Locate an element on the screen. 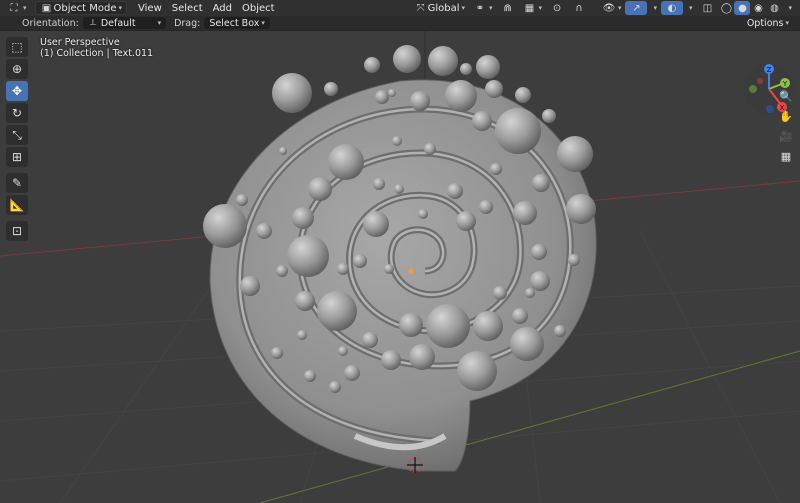 The width and height of the screenshot is (800, 503). falloff-curve-icon: ∩ is located at coordinates (579, 8).